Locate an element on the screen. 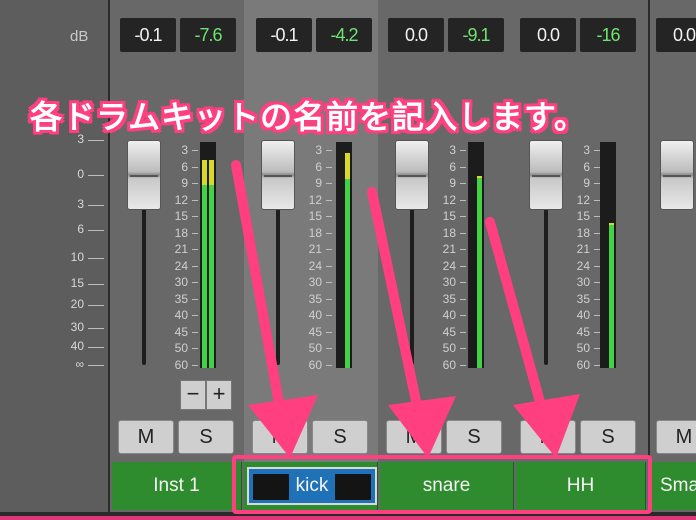 This screenshot has height=520, width=696. arrowhead-snare is located at coordinates (422, 427).